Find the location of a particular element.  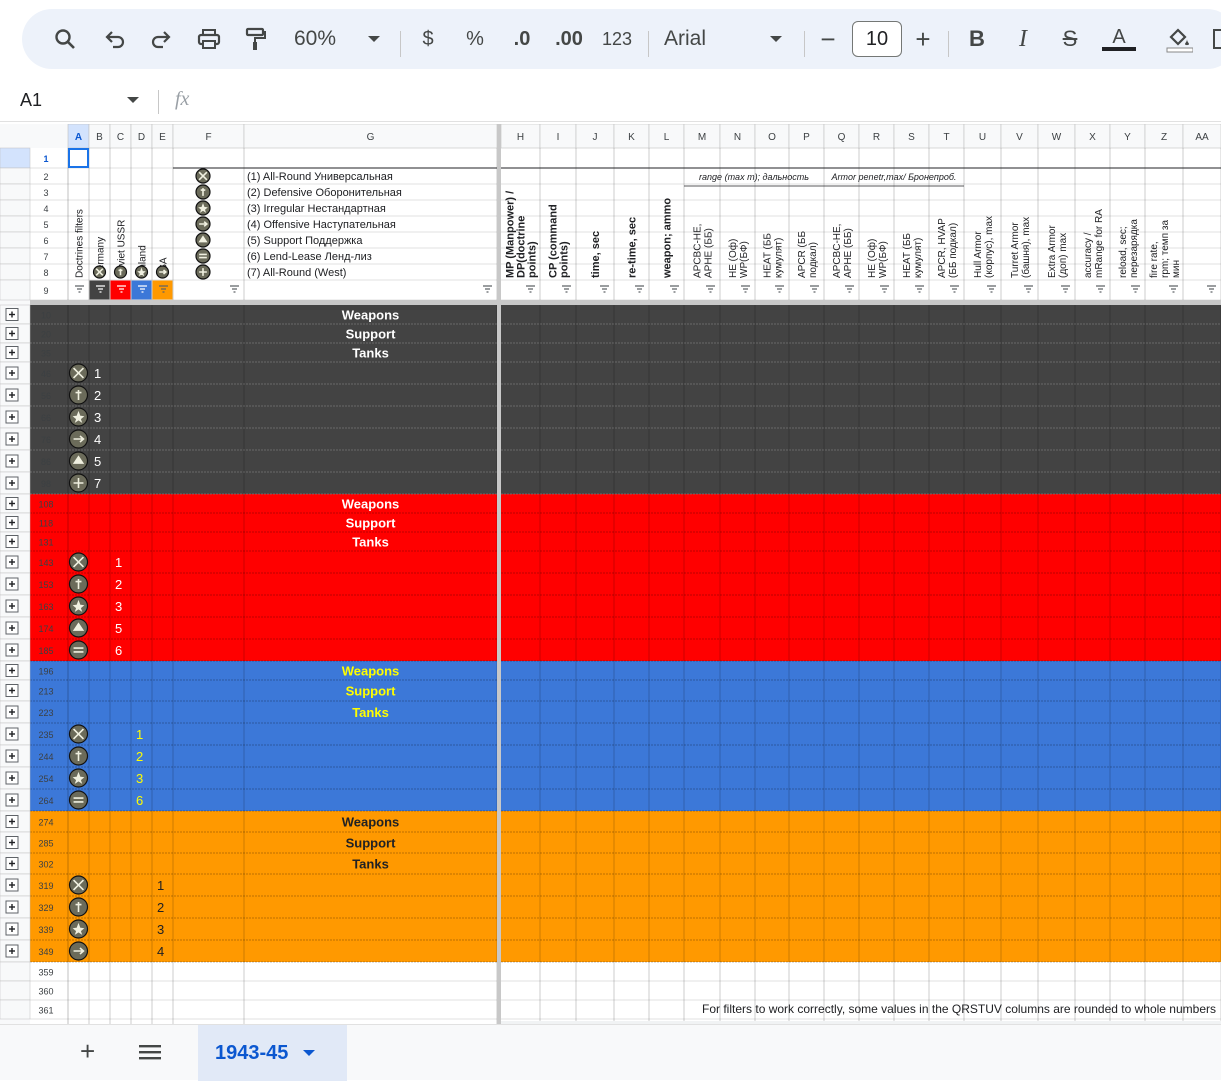

increase-decimal-button: .00 is located at coordinates (569, 39).